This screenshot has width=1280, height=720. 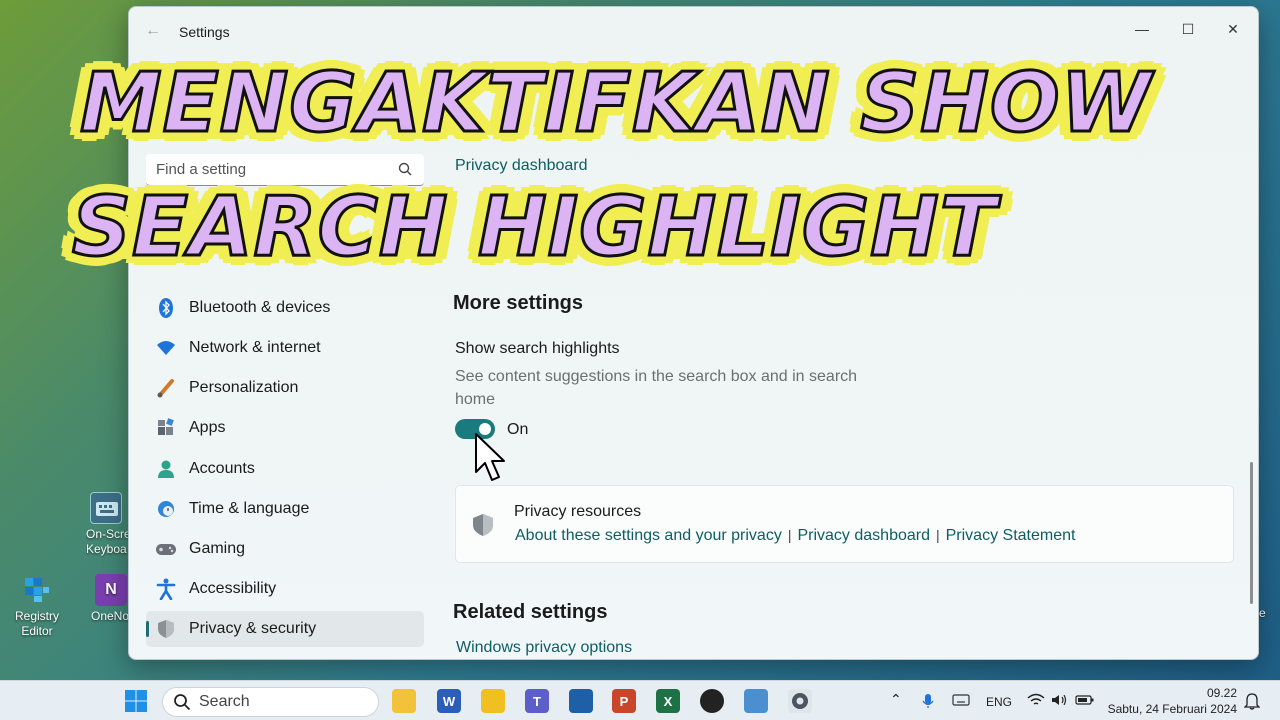 What do you see at coordinates (166, 549) in the screenshot?
I see `gamepad-icon` at bounding box center [166, 549].